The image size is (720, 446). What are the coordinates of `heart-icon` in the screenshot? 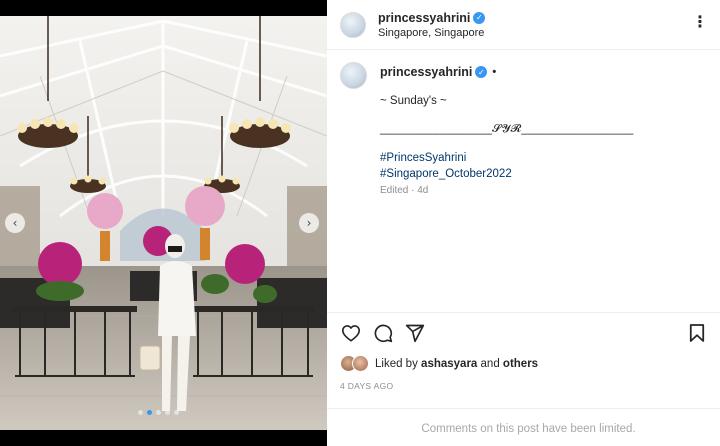 It's located at (351, 333).